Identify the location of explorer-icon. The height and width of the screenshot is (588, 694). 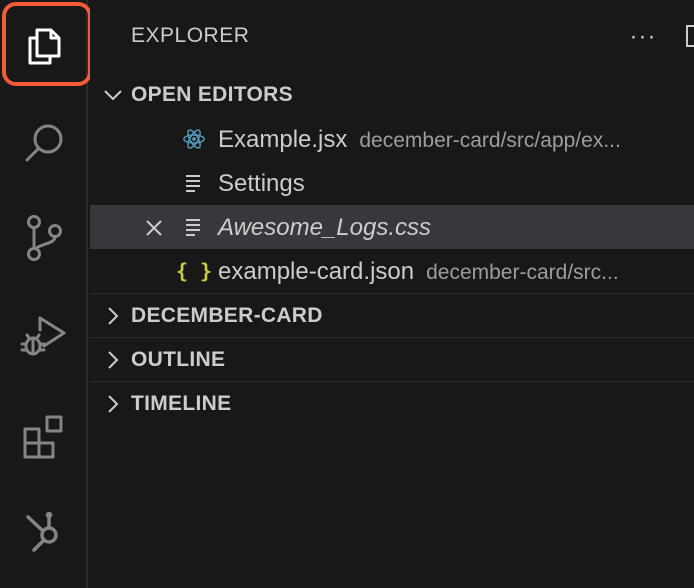
(44, 44).